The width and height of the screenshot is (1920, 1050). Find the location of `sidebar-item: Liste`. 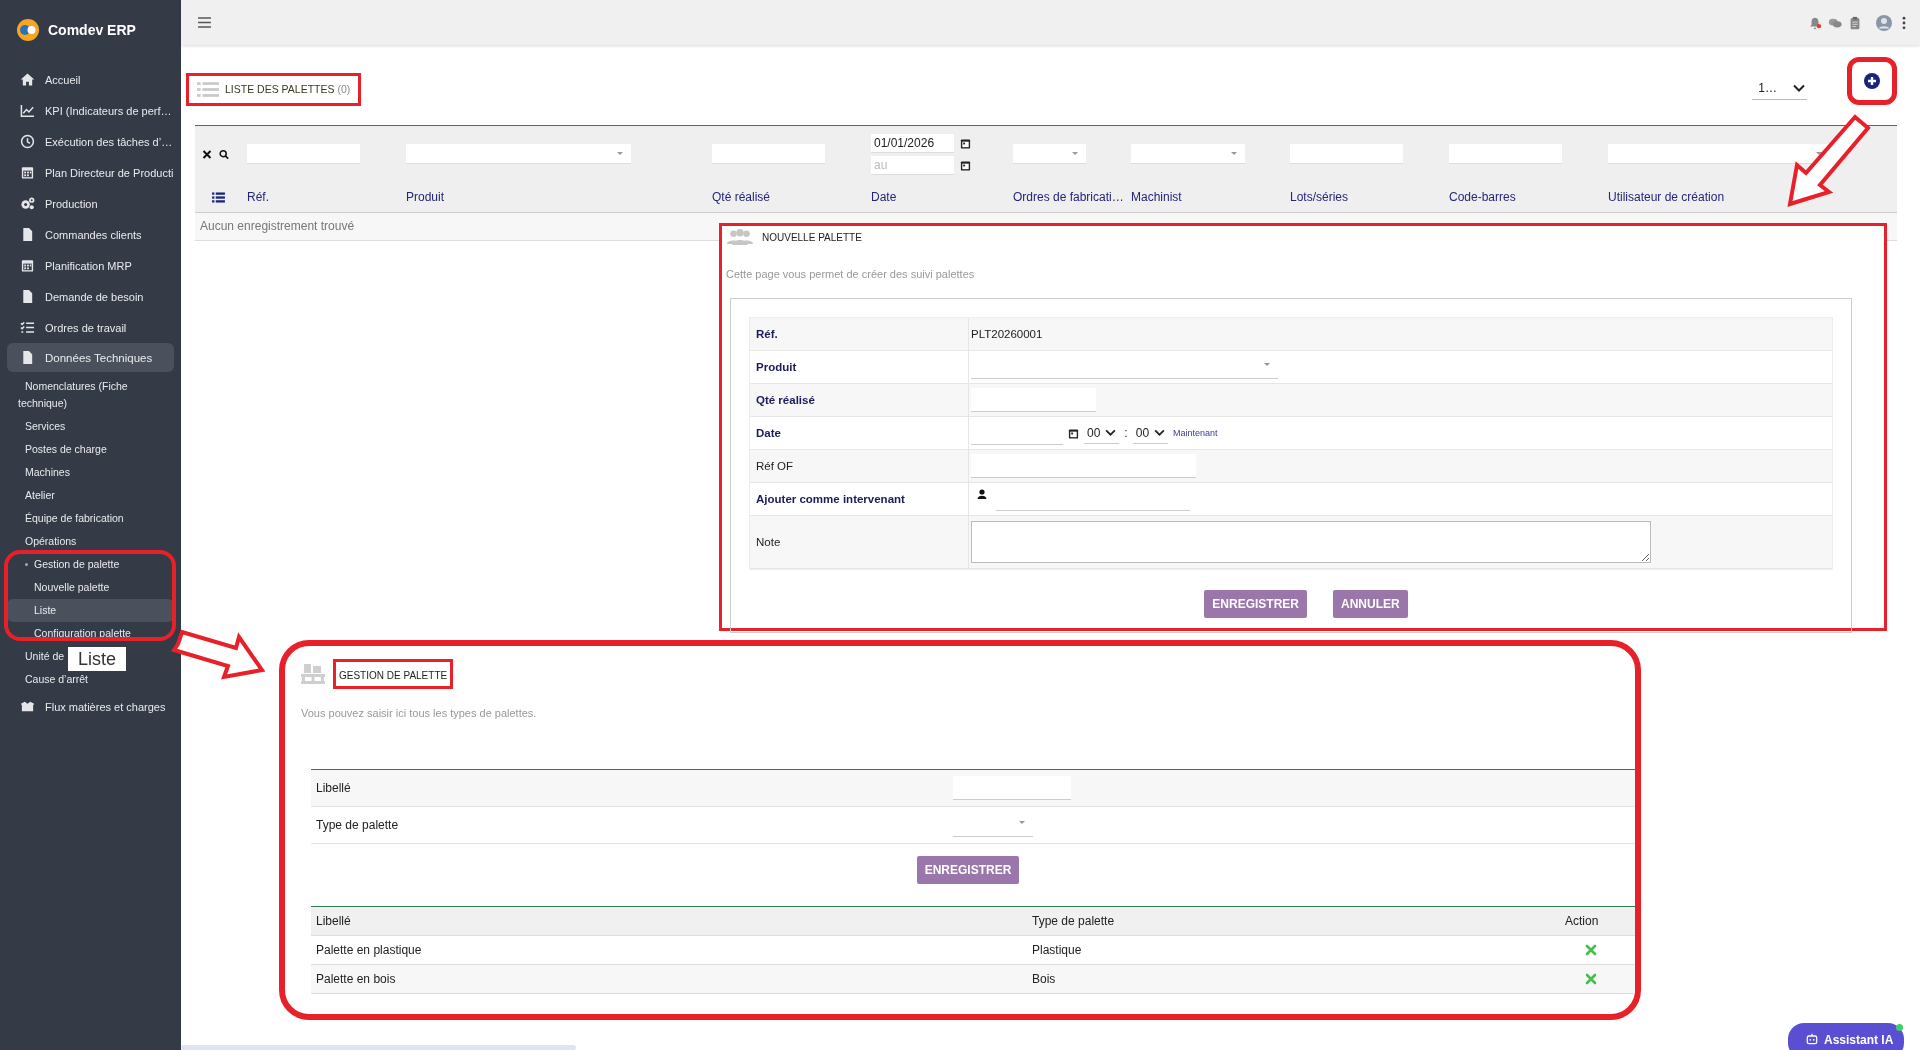

sidebar-item: Liste is located at coordinates (90, 610).